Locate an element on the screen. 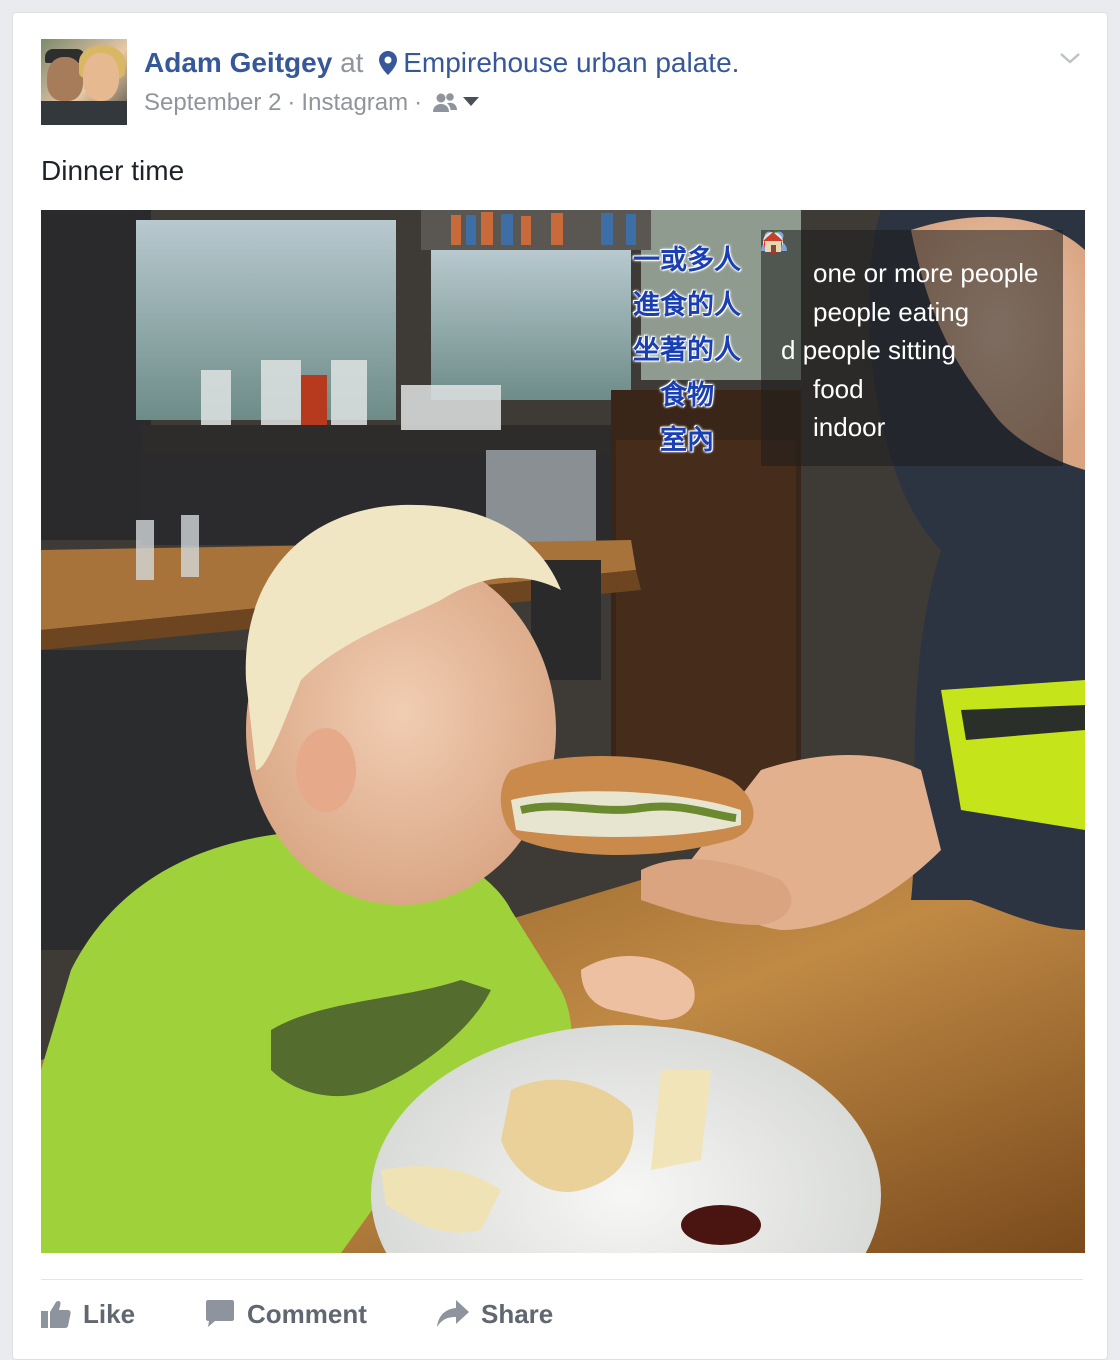  author-link: Adam Geitgey is located at coordinates (238, 62).